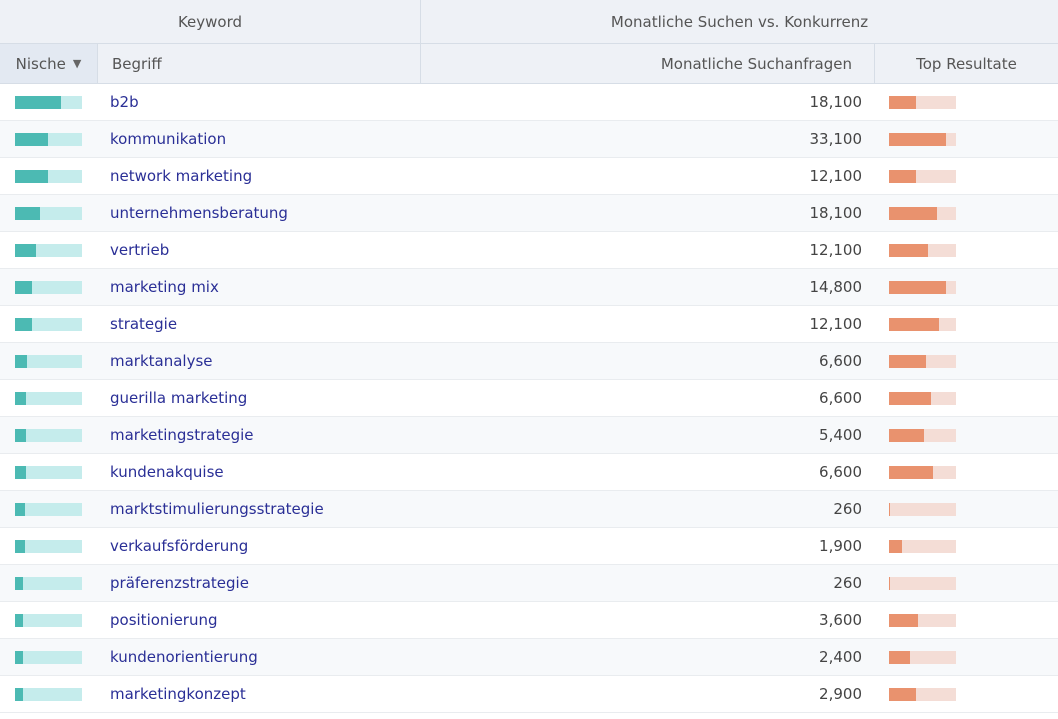  I want to click on monthly-searches-value: 14,800, so click(836, 287).